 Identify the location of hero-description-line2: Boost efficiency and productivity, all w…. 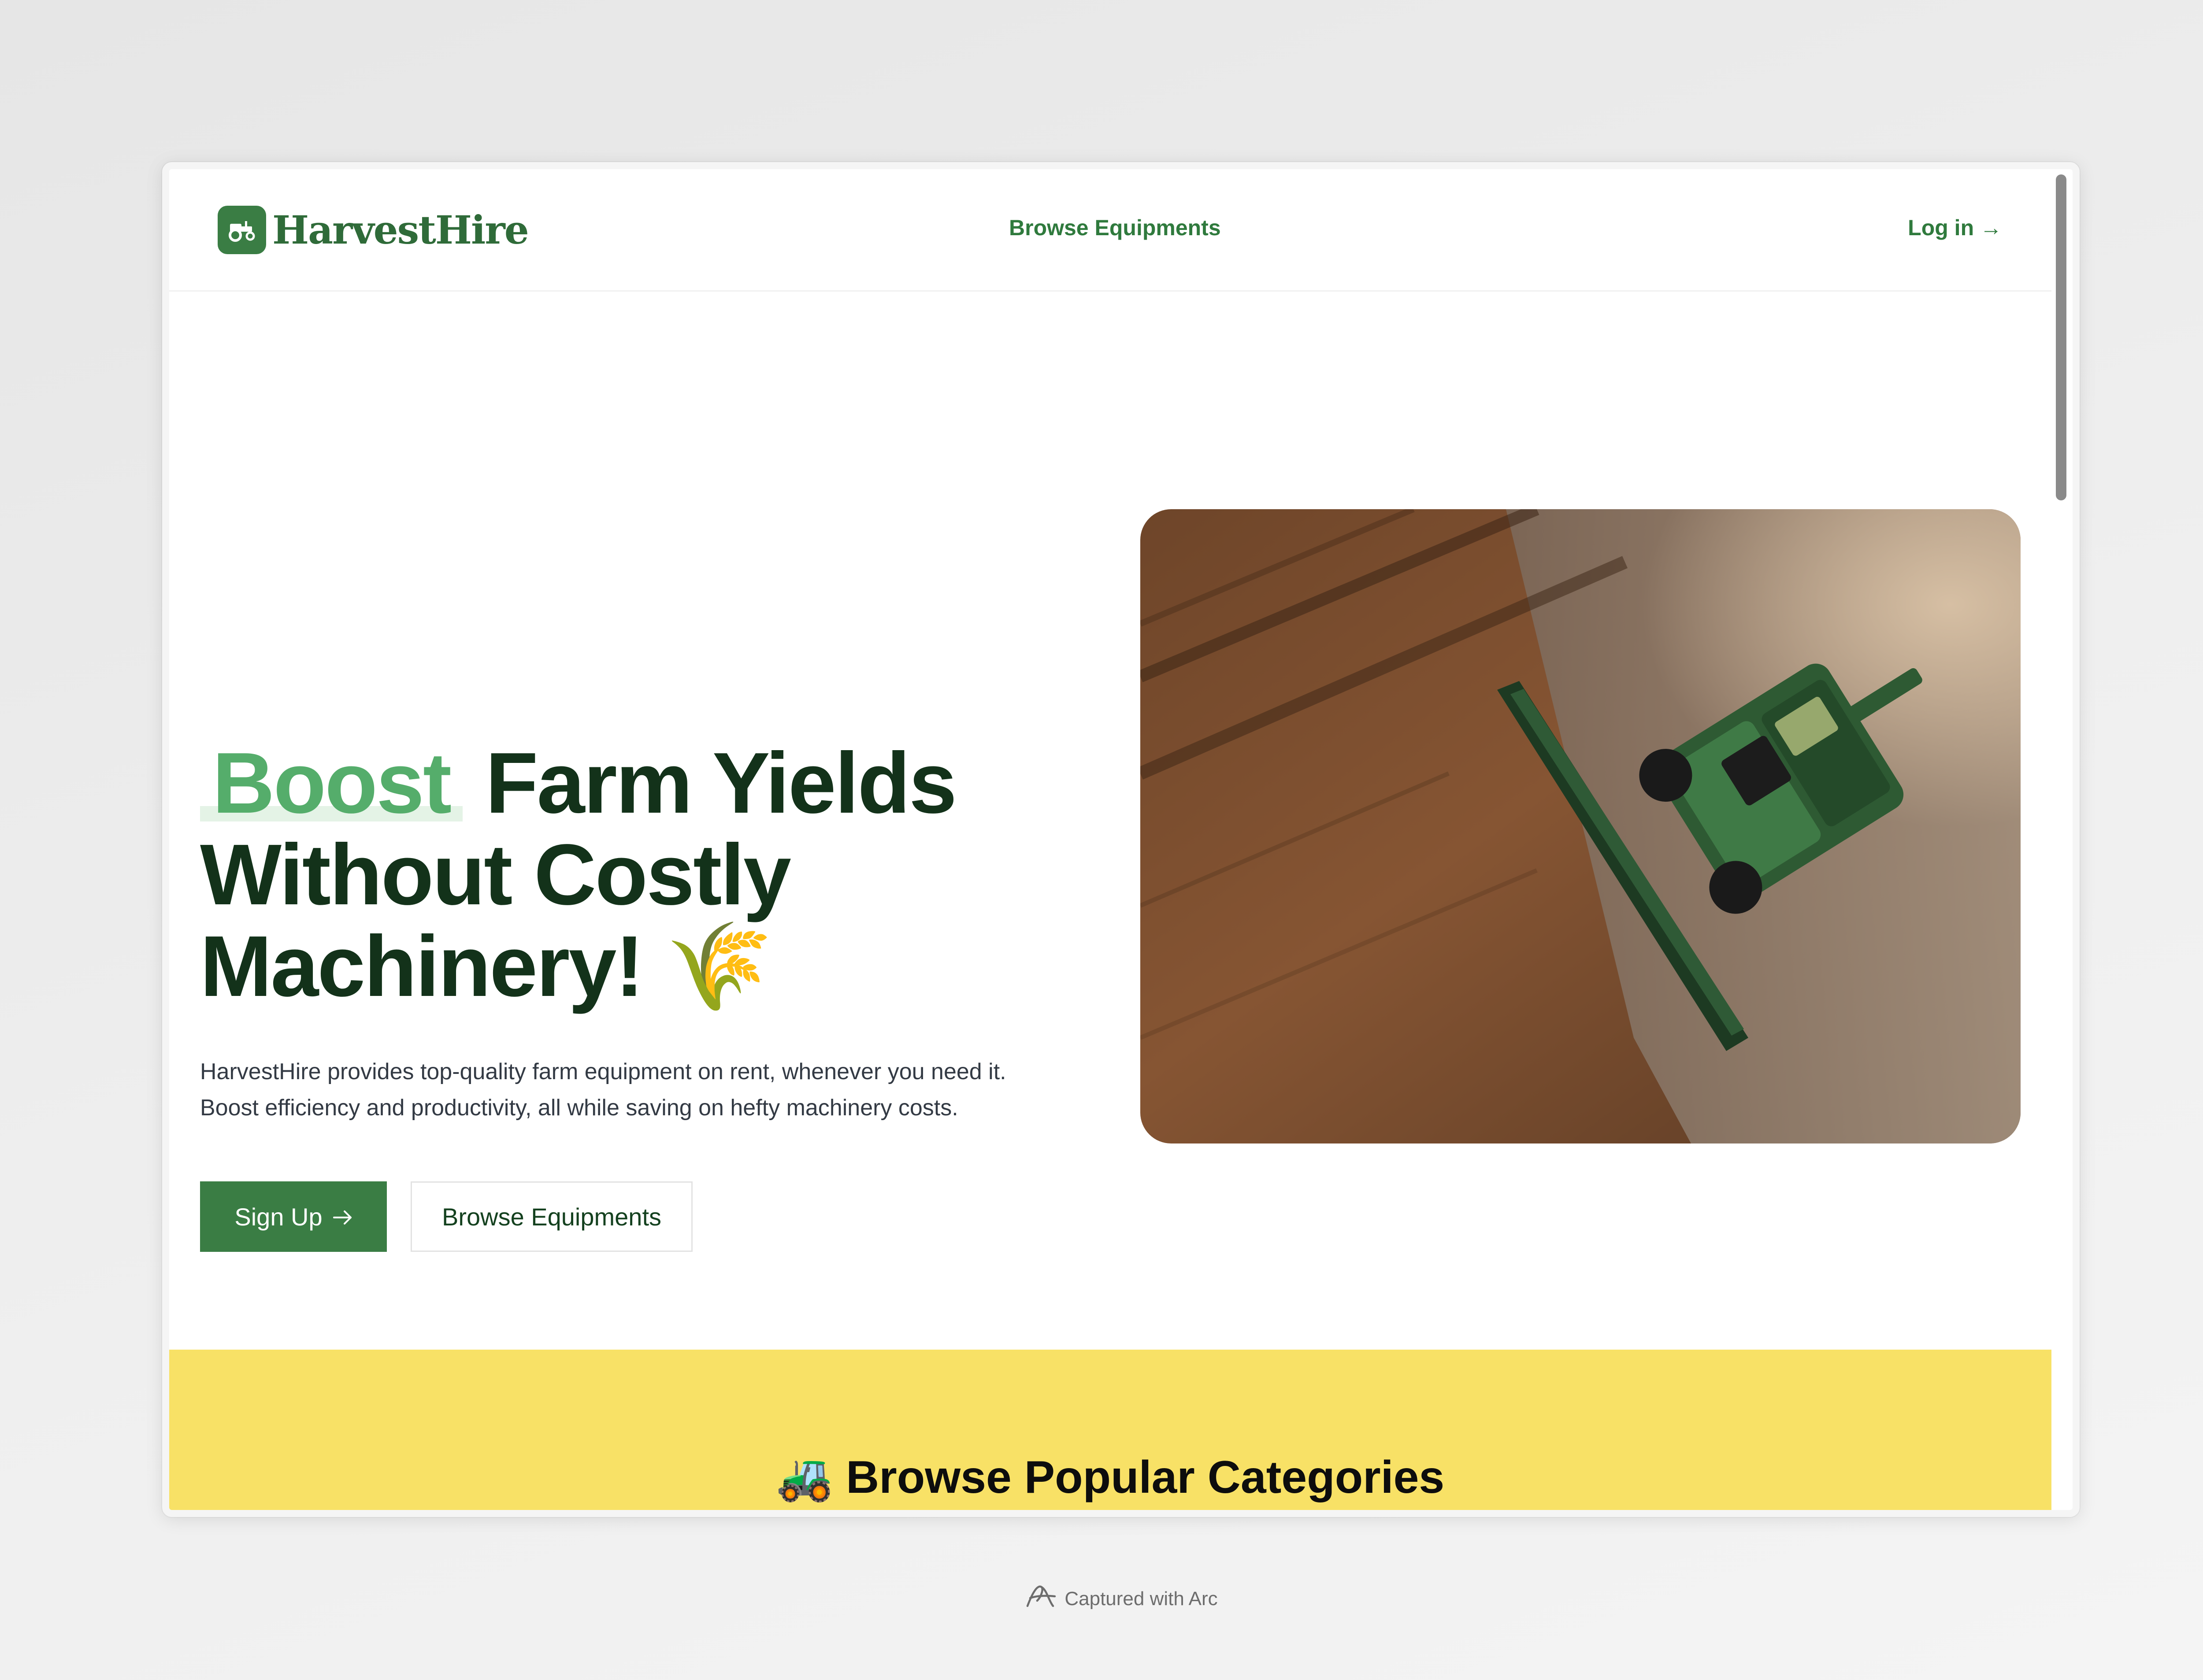
(579, 1108).